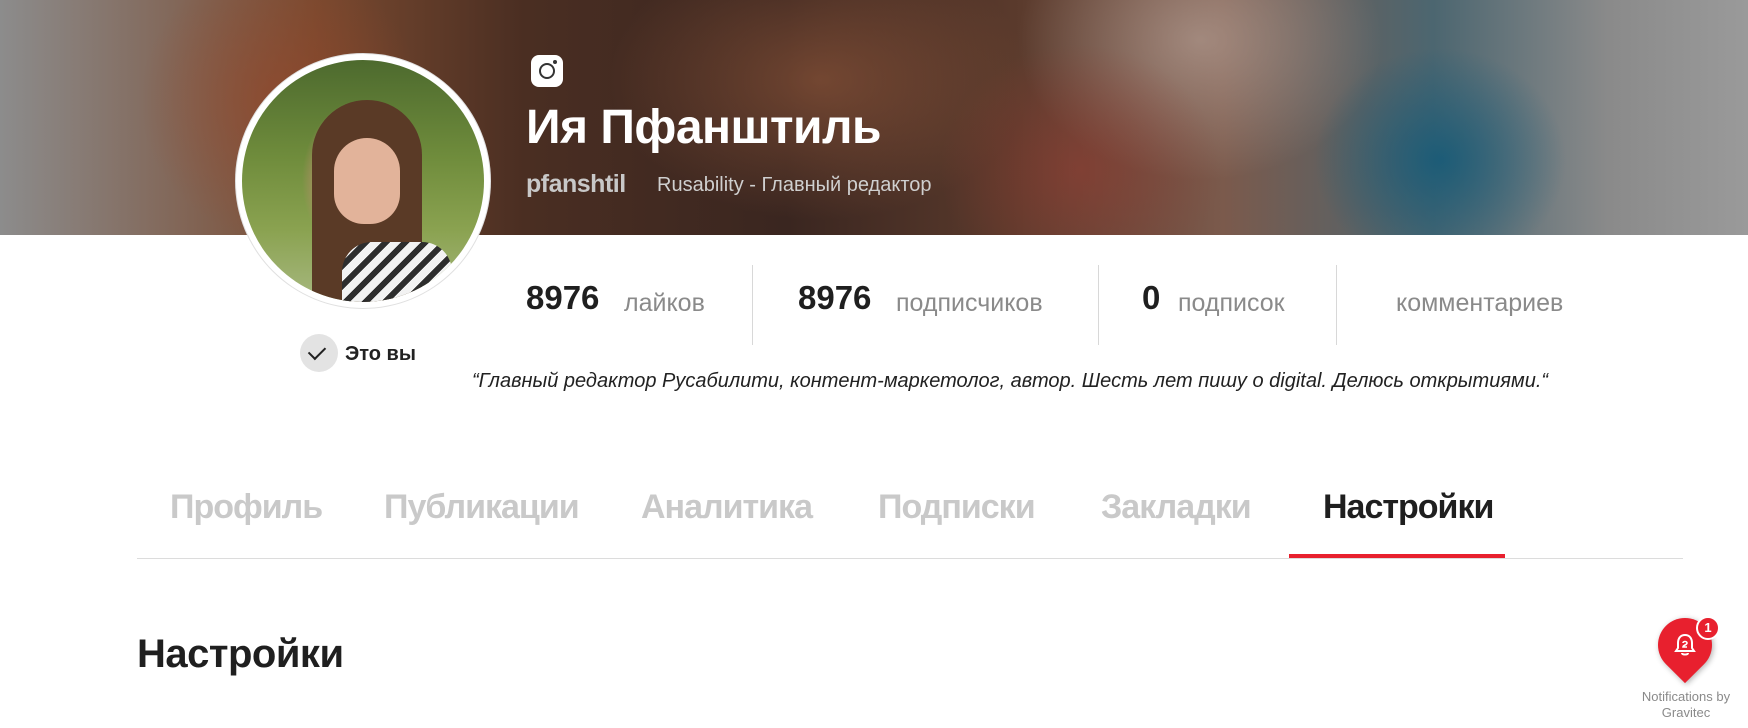  I want to click on avatar, so click(363, 181).